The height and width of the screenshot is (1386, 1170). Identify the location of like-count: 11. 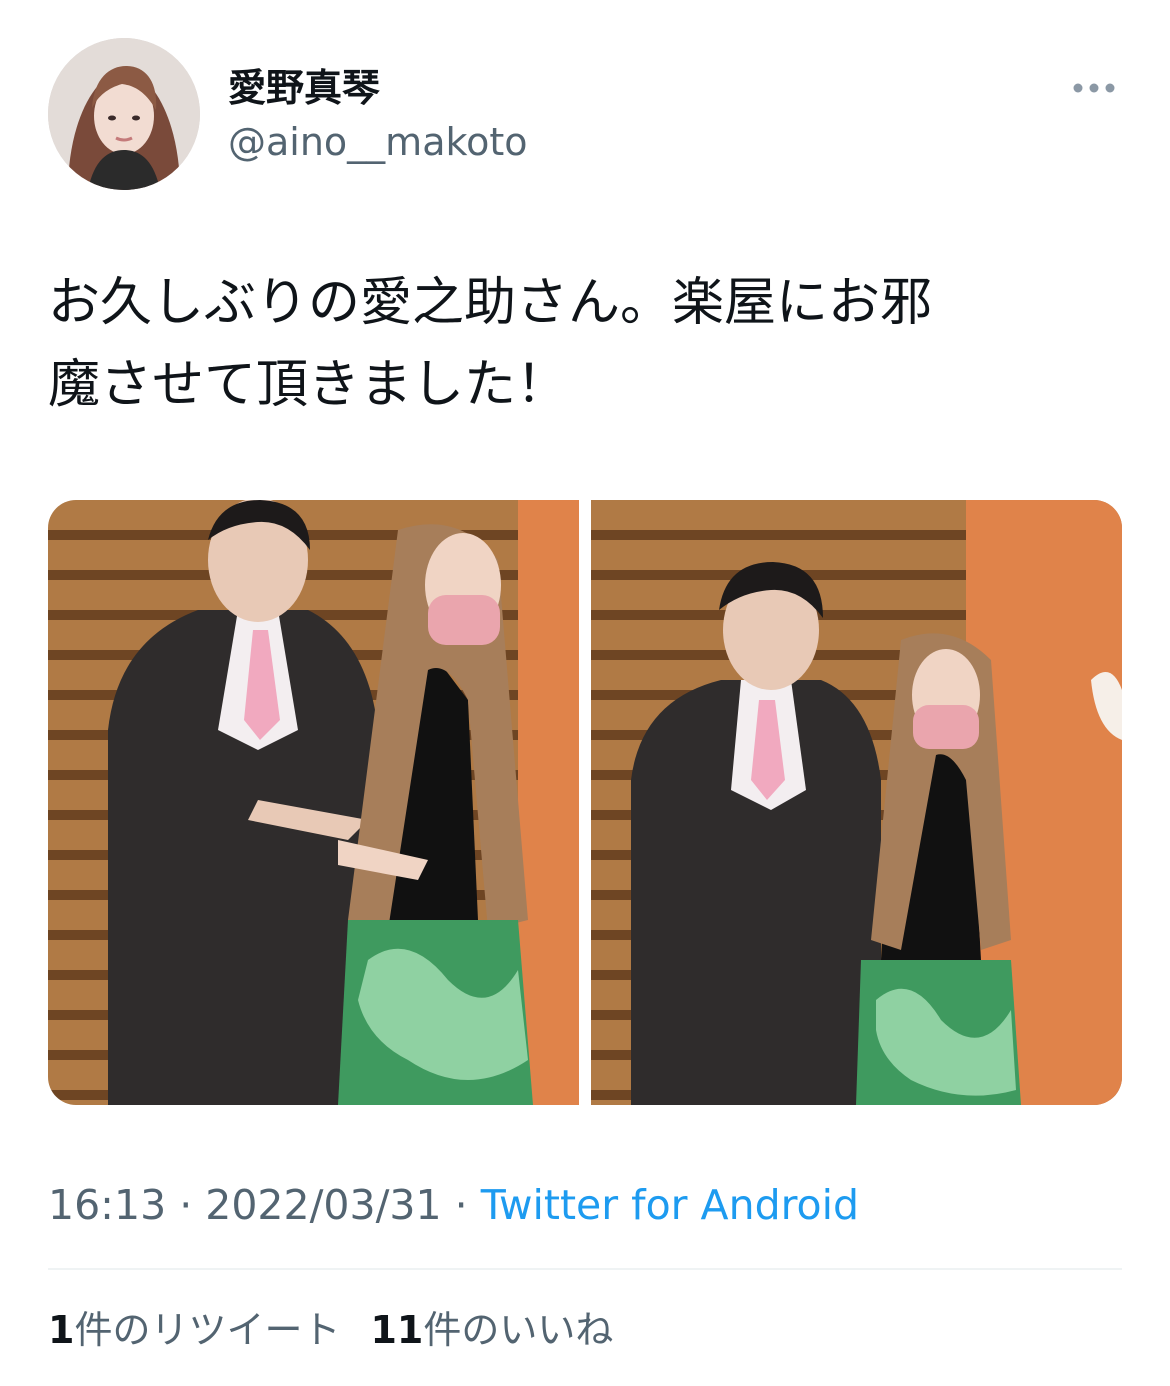
(397, 1330).